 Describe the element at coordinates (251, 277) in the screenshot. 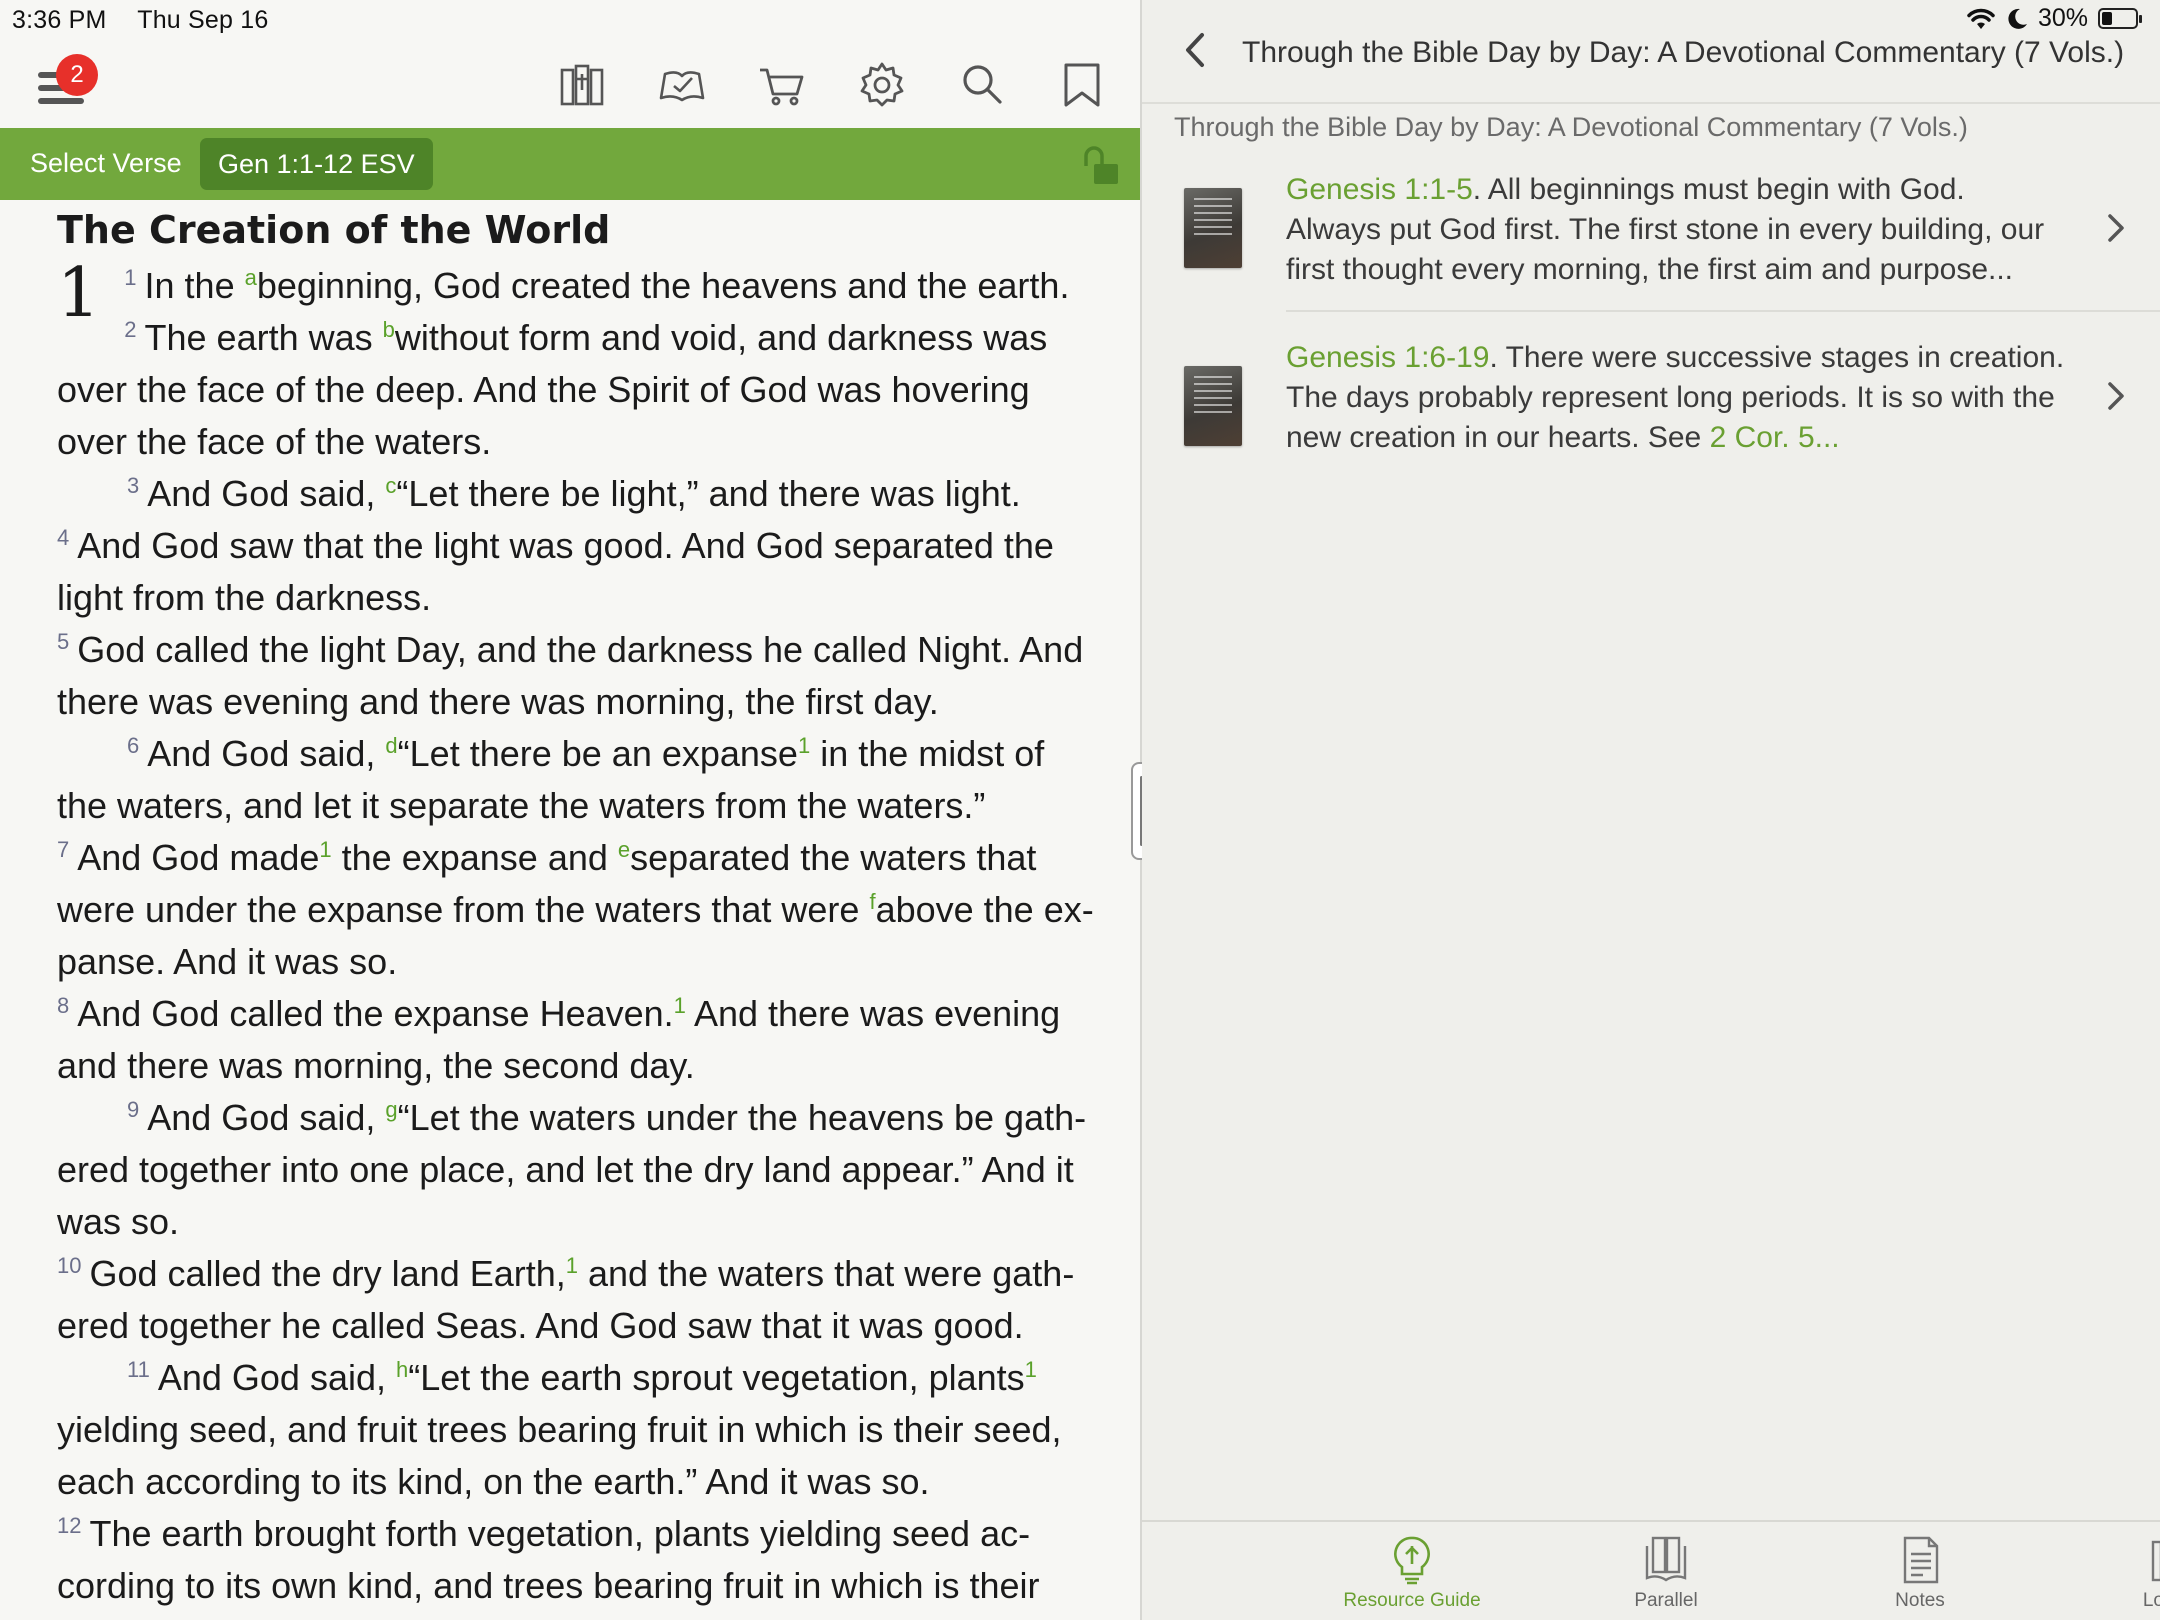

I see `footnote-marker: a` at that location.